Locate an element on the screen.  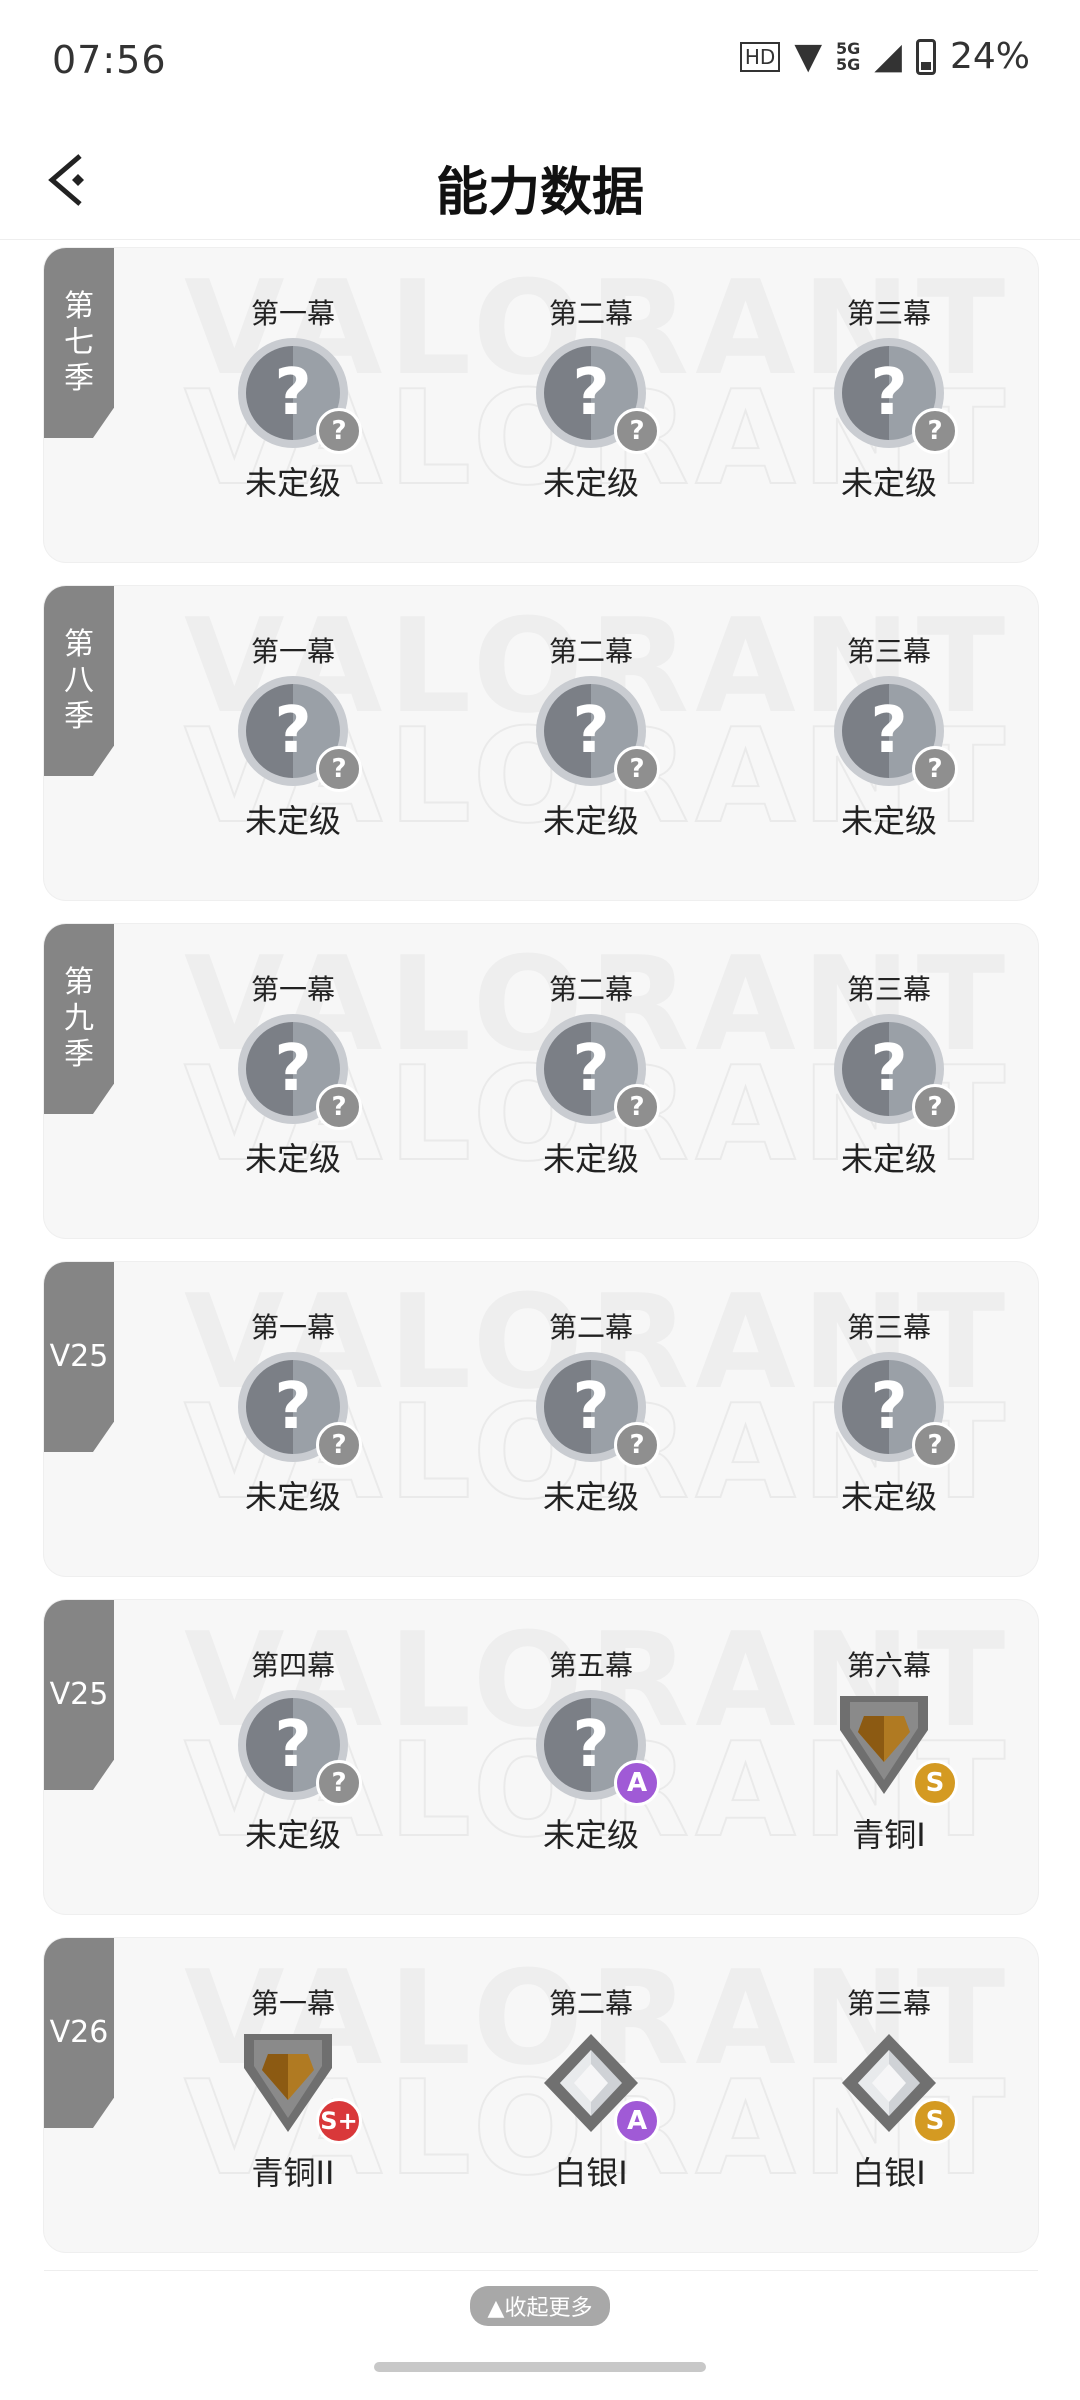
battery-percent: 24% is located at coordinates (989, 56).